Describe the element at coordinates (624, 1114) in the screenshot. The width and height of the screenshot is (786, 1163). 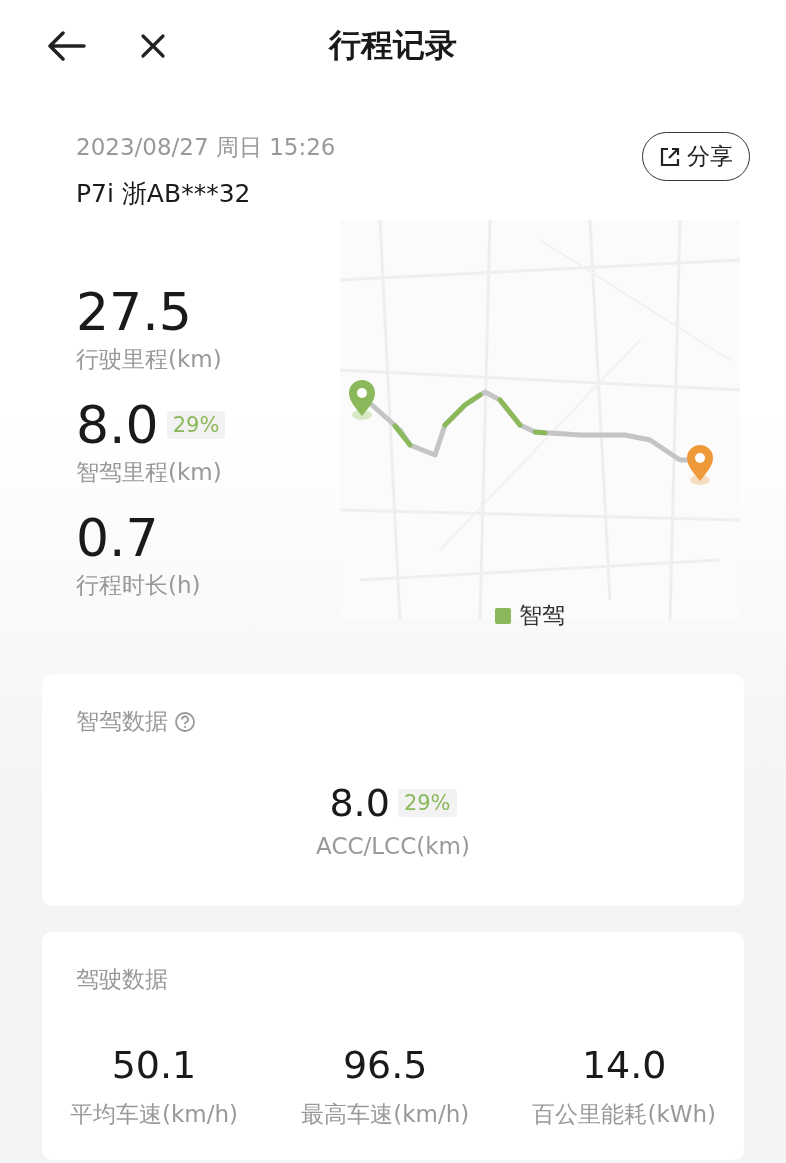
I see `metric-label: 百公里能耗(kWh)` at that location.